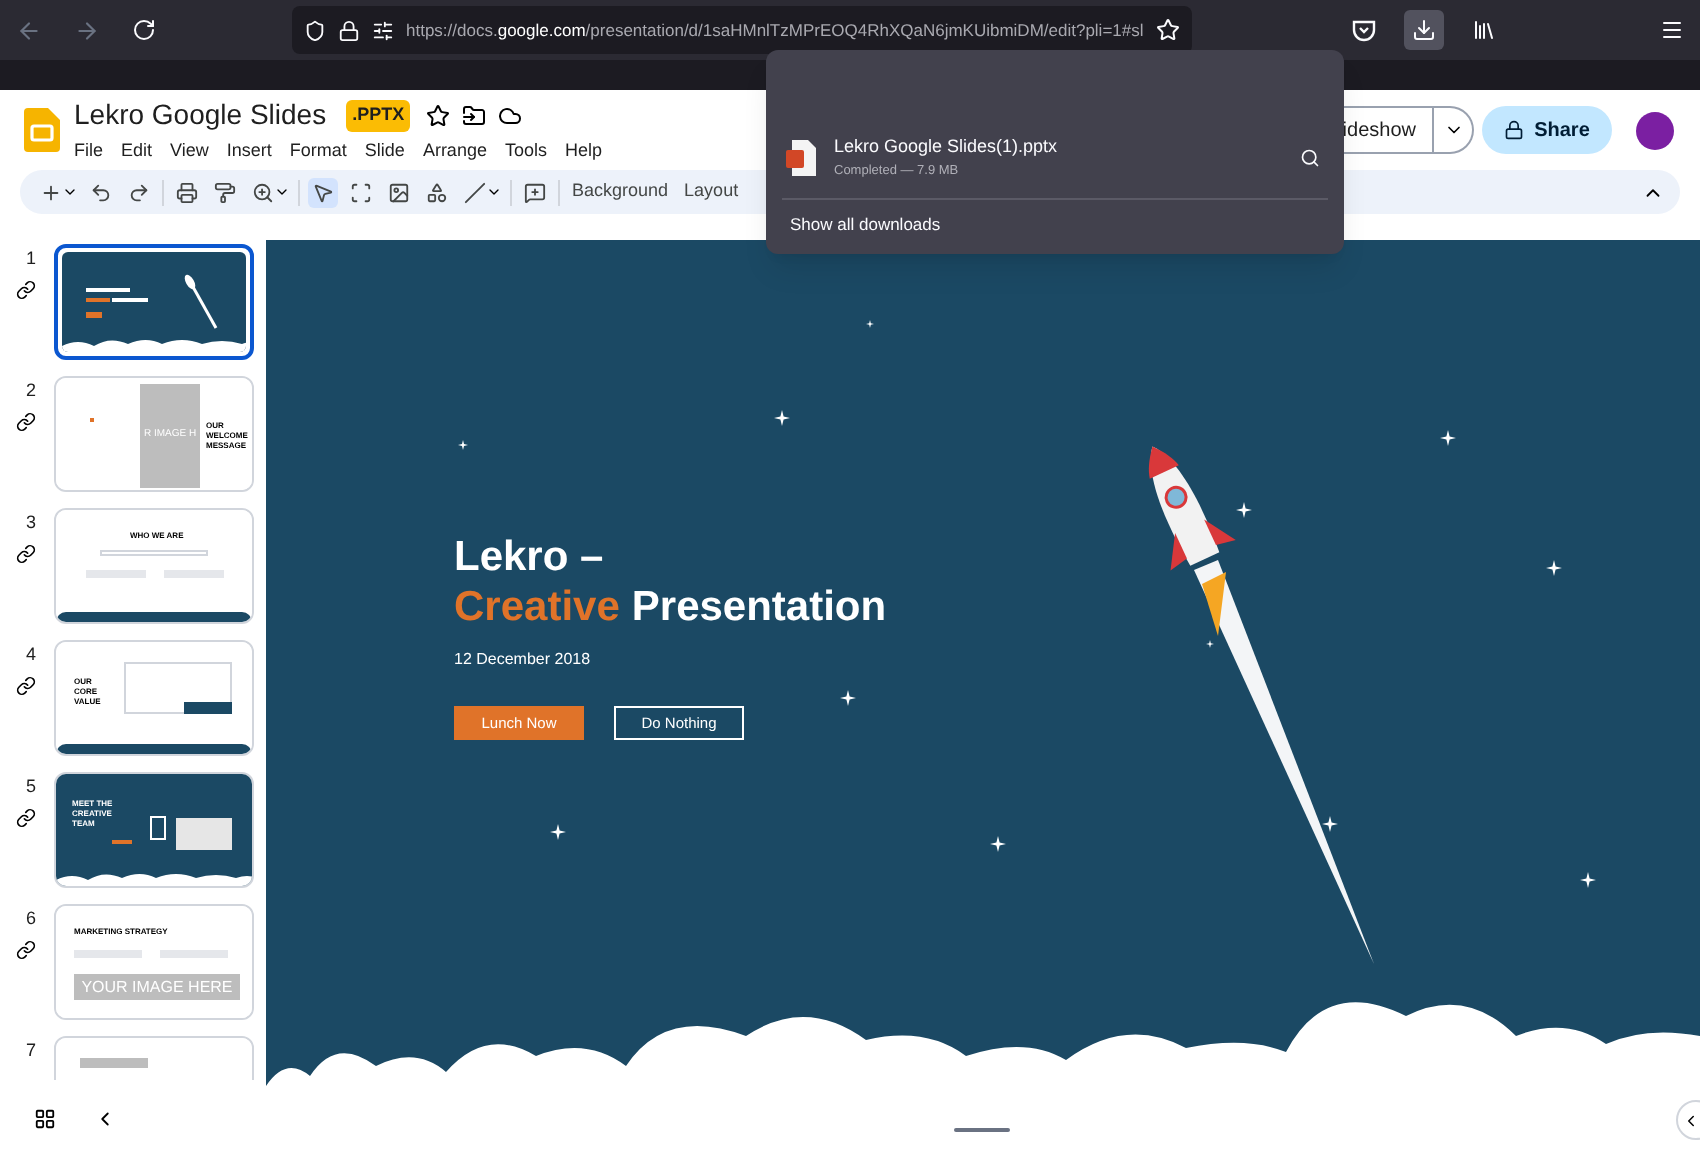 Image resolution: width=1700 pixels, height=1156 pixels. Describe the element at coordinates (30, 523) in the screenshot. I see `slide-number: 3` at that location.